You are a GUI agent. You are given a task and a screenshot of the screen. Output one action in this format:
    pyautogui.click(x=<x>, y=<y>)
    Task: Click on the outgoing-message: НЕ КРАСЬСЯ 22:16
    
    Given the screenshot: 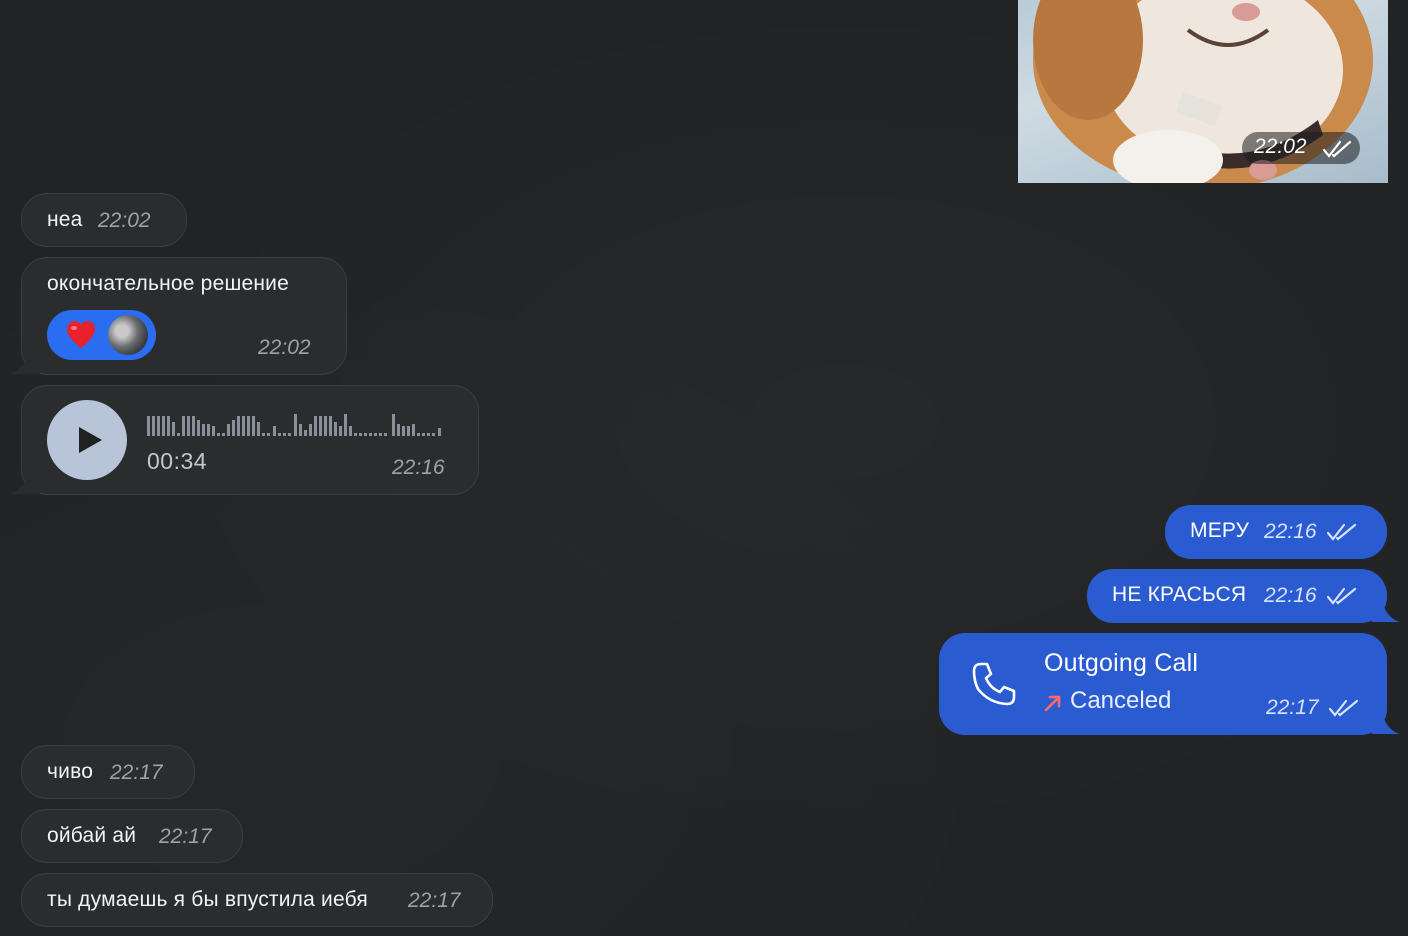 What is the action you would take?
    pyautogui.click(x=1237, y=596)
    